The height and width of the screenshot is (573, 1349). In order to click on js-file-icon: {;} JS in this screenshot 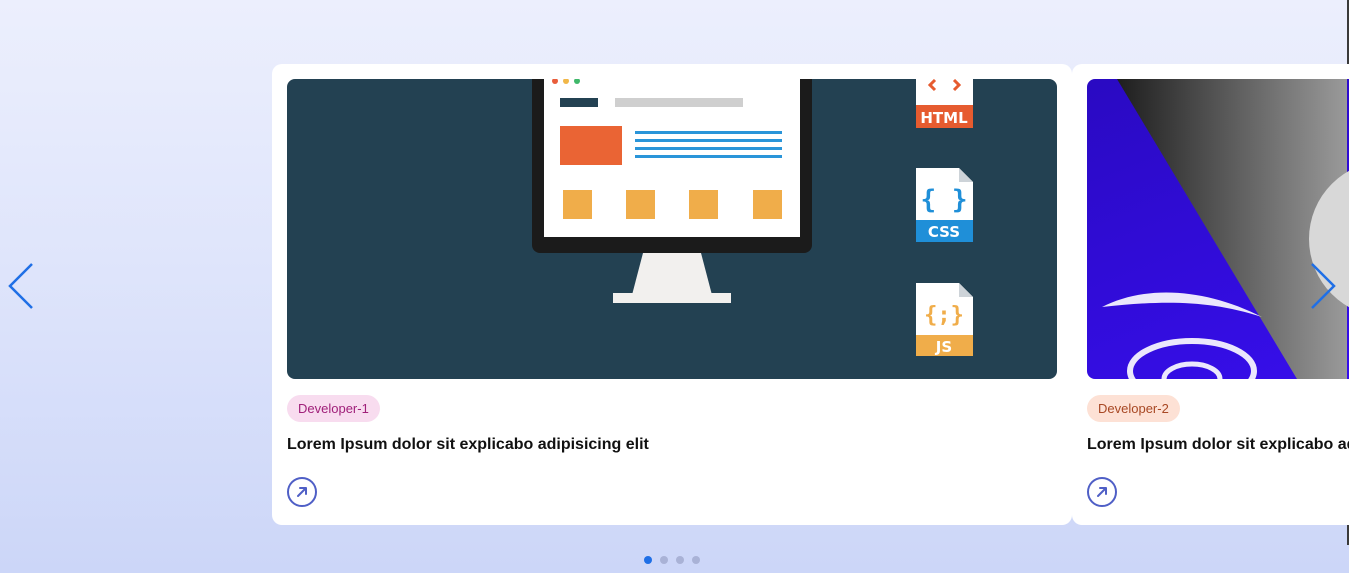, I will do `click(944, 319)`.